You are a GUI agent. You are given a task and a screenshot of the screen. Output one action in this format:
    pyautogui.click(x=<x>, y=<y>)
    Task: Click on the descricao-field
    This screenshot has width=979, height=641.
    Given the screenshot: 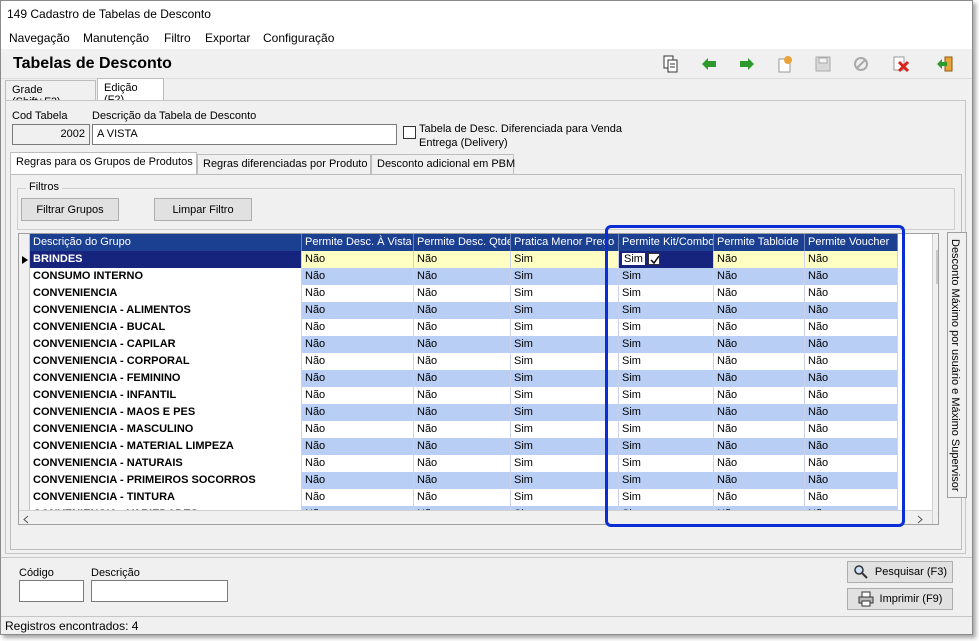 What is the action you would take?
    pyautogui.click(x=159, y=591)
    